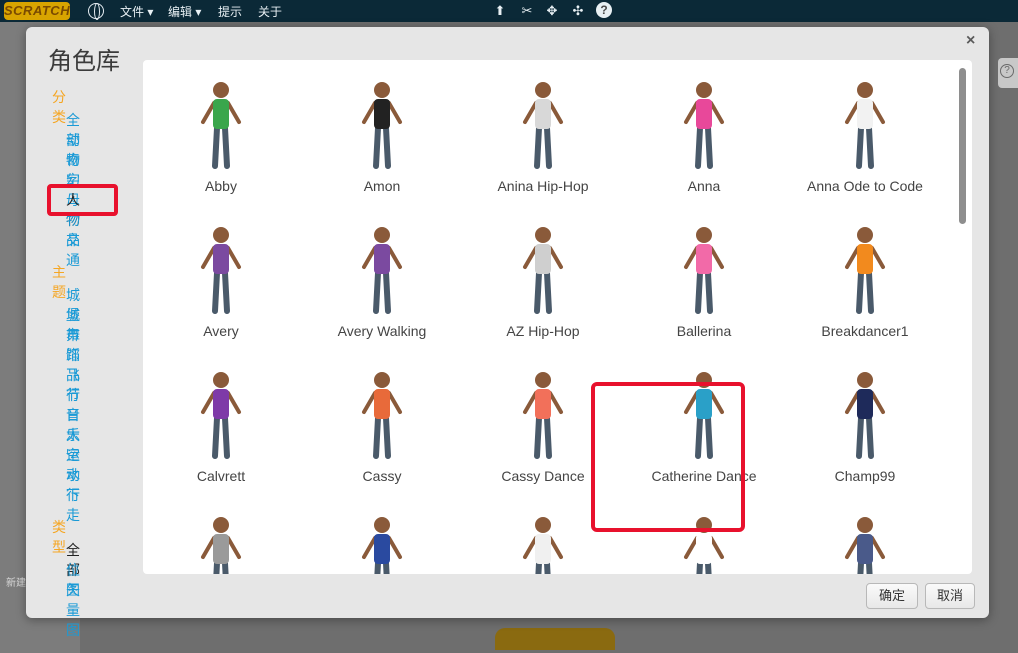 Image resolution: width=1018 pixels, height=653 pixels. What do you see at coordinates (136, 11) in the screenshot?
I see `menu-file: 文件 ▾` at bounding box center [136, 11].